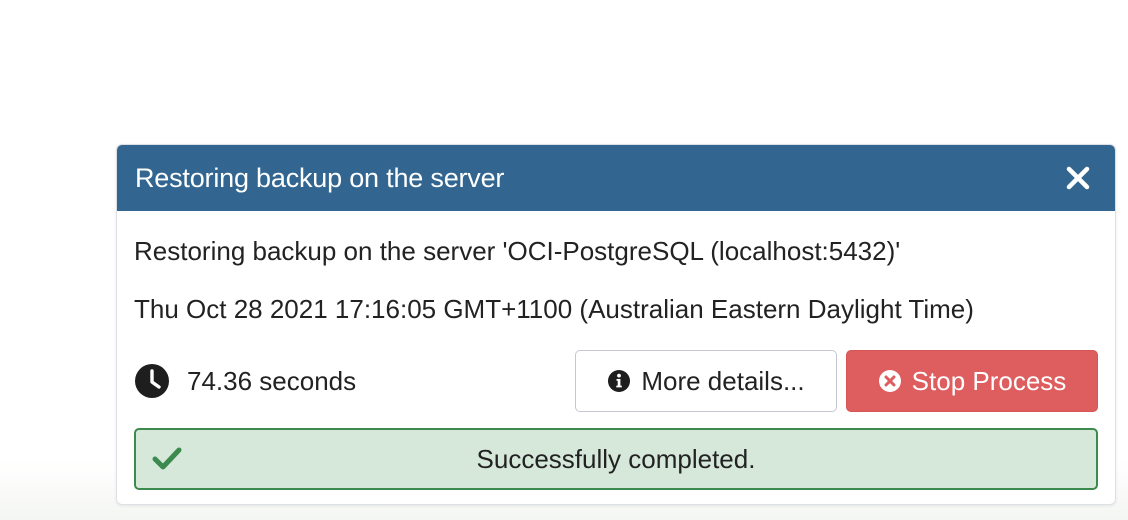 The image size is (1128, 520). What do you see at coordinates (989, 380) in the screenshot?
I see `stop-process-label: Stop Process` at bounding box center [989, 380].